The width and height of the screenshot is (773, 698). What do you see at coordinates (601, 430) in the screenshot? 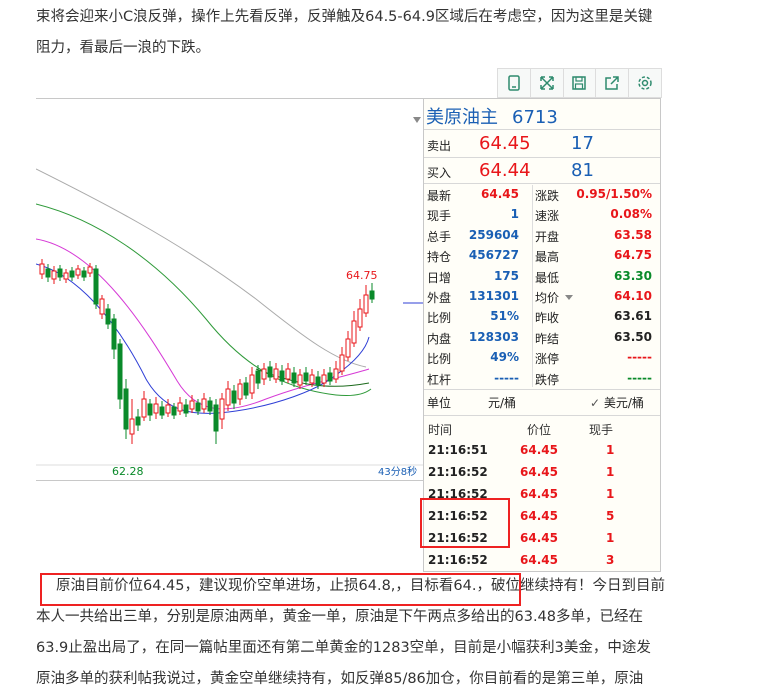
I see `ticks-header-vol: 现手` at bounding box center [601, 430].